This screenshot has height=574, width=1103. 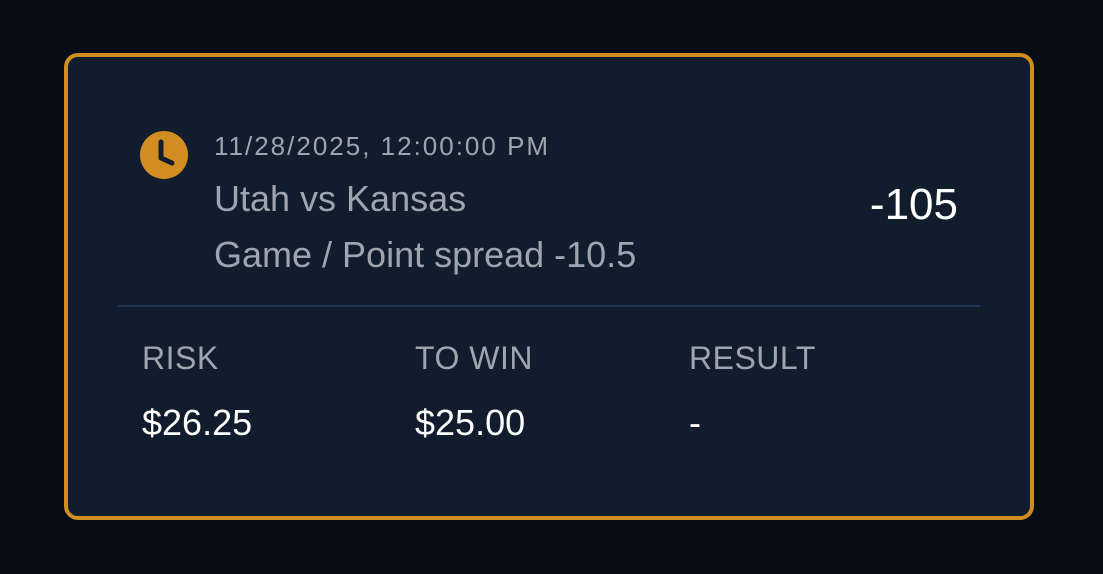 I want to click on to-win-label: TO WIN, so click(x=474, y=358).